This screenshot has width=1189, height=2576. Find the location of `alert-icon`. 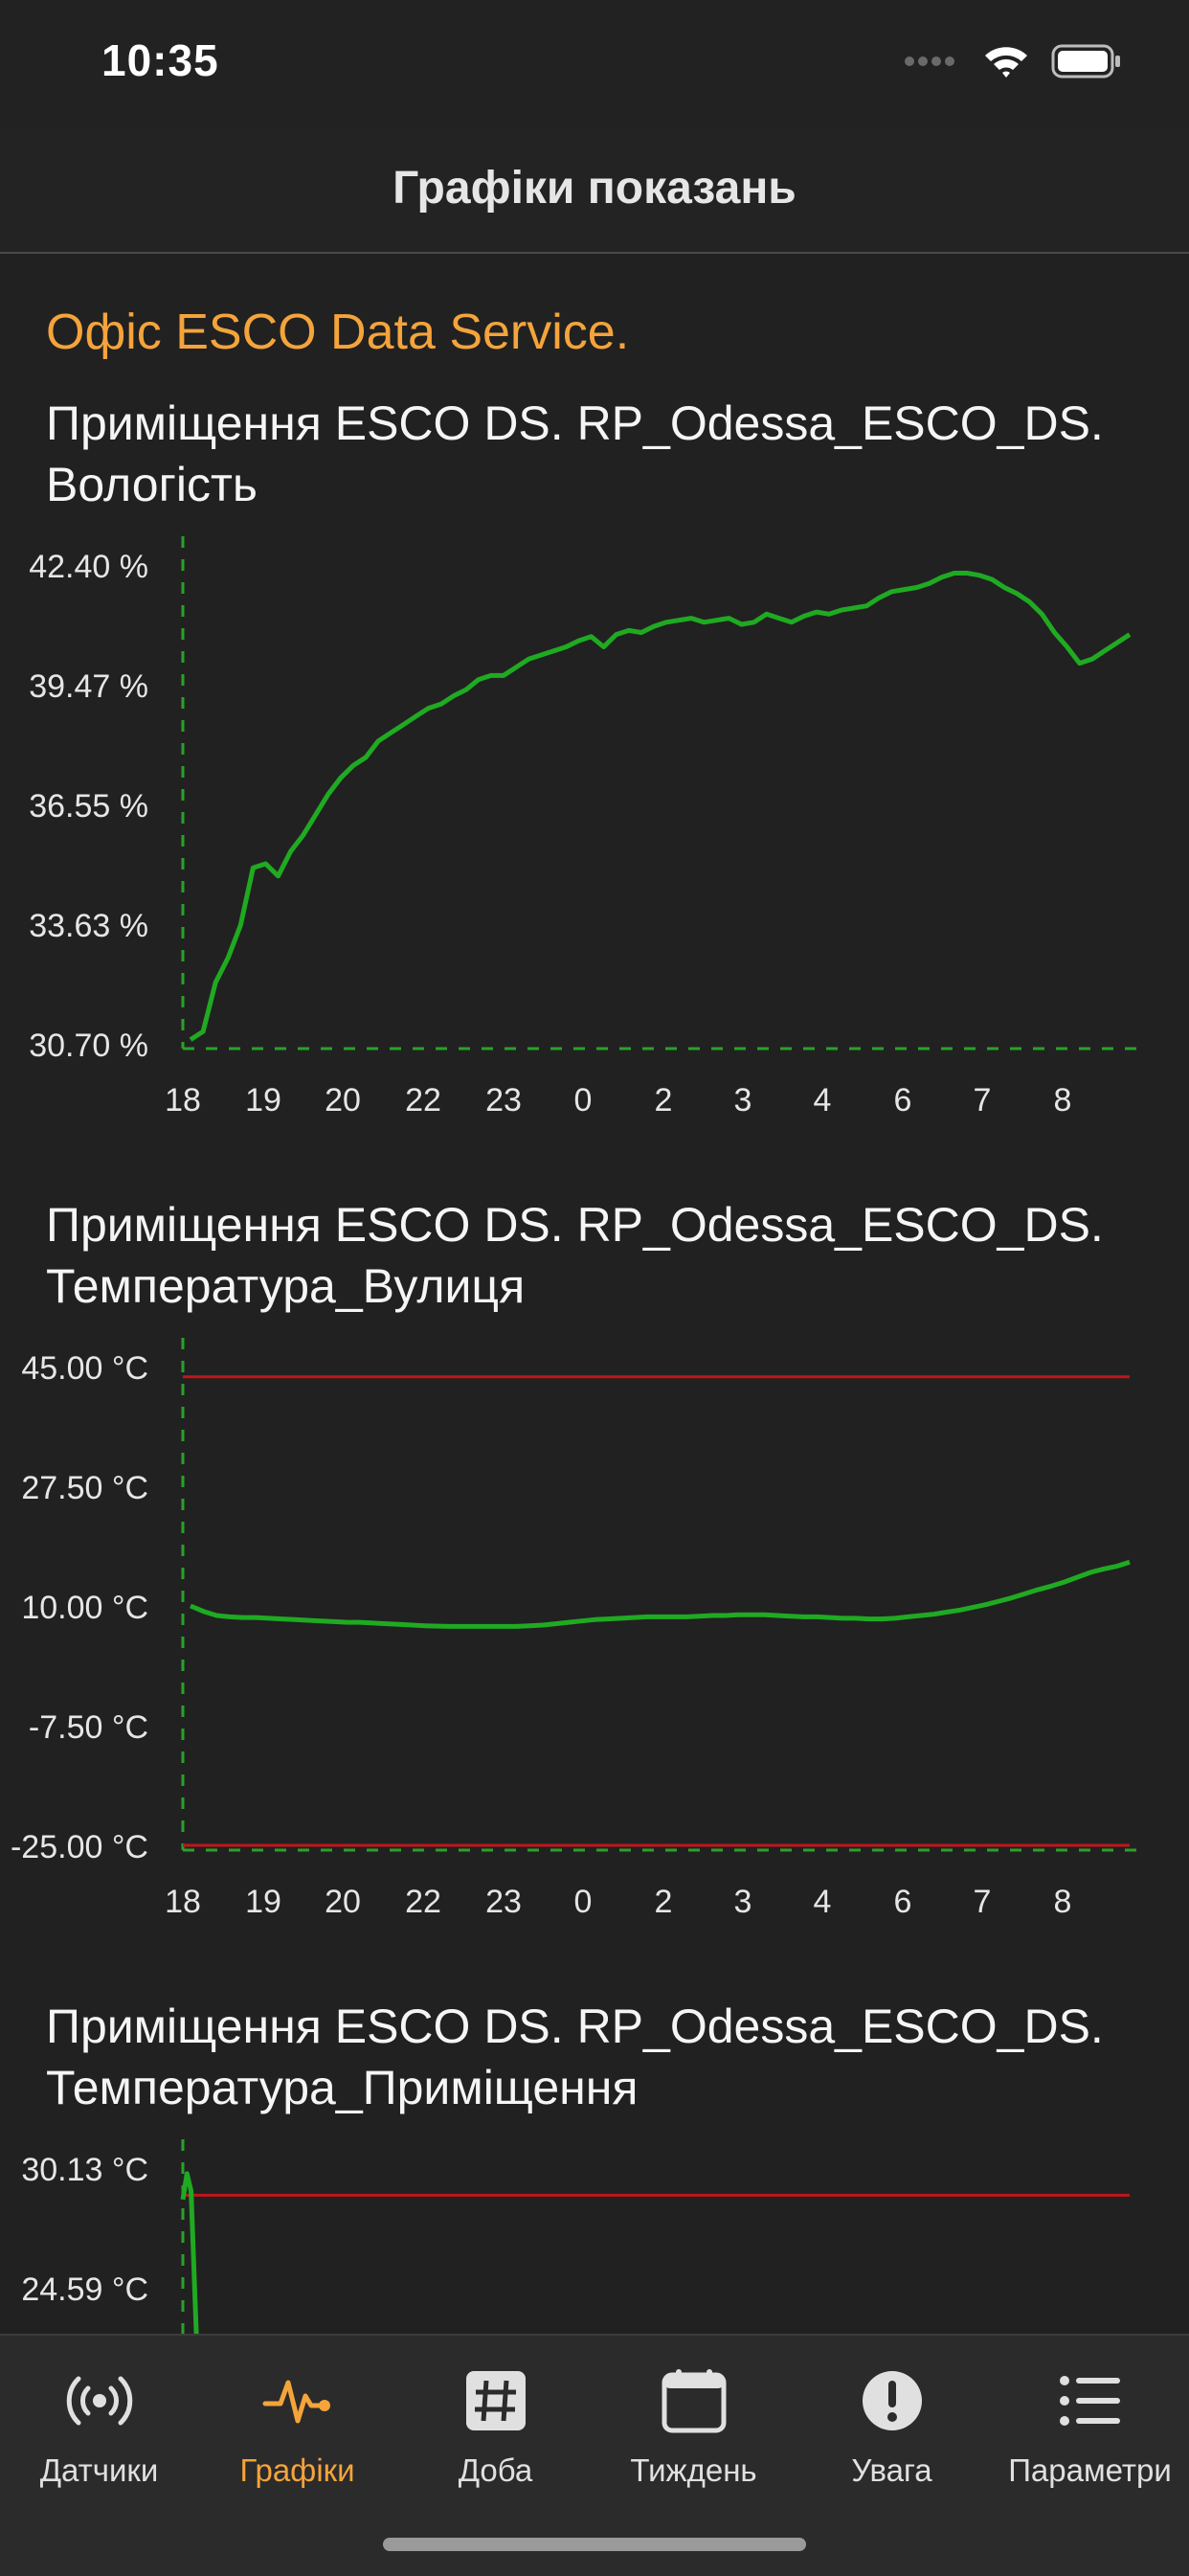

alert-icon is located at coordinates (892, 2400).